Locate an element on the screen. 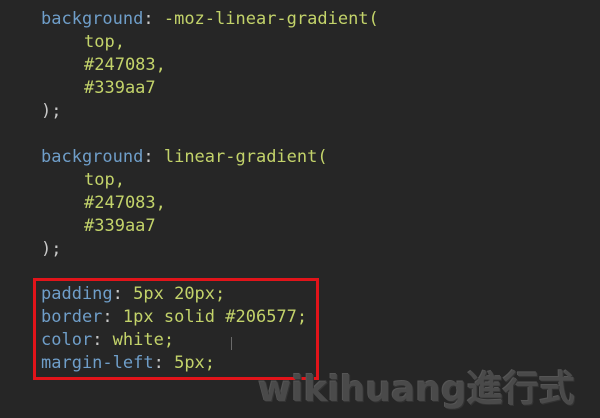 Image resolution: width=600 pixels, height=418 pixels. code-line: background: linear-gradient( is located at coordinates (184, 157).